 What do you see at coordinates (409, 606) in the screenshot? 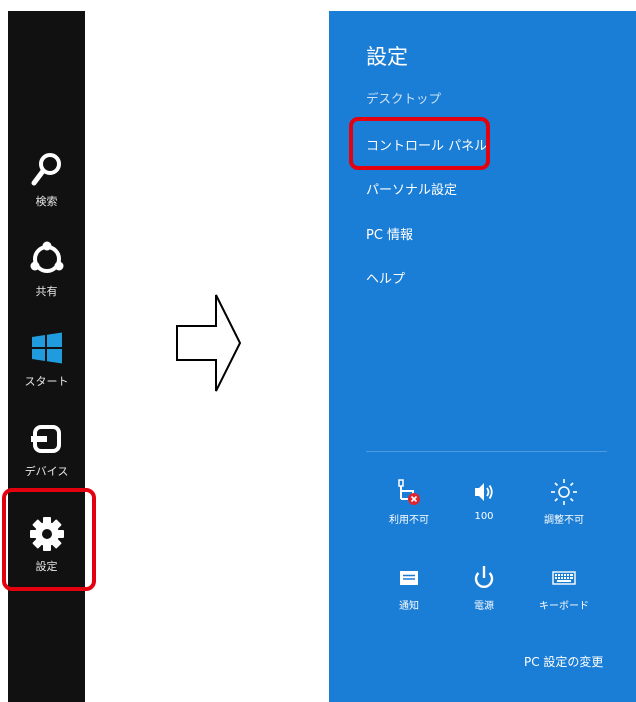
I see `tile-label: 通知` at bounding box center [409, 606].